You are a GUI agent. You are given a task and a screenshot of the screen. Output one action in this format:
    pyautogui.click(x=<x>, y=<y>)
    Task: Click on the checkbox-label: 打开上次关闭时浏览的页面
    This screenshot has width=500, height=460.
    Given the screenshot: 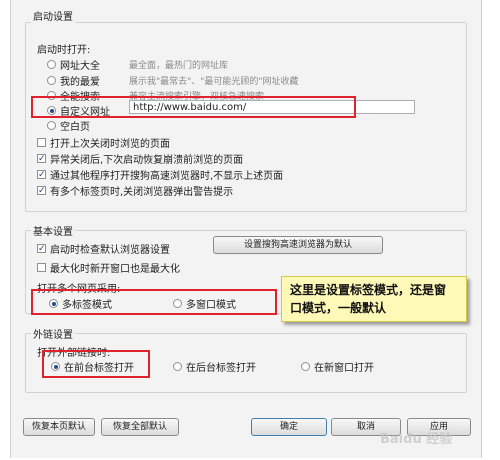 What is the action you would take?
    pyautogui.click(x=110, y=144)
    